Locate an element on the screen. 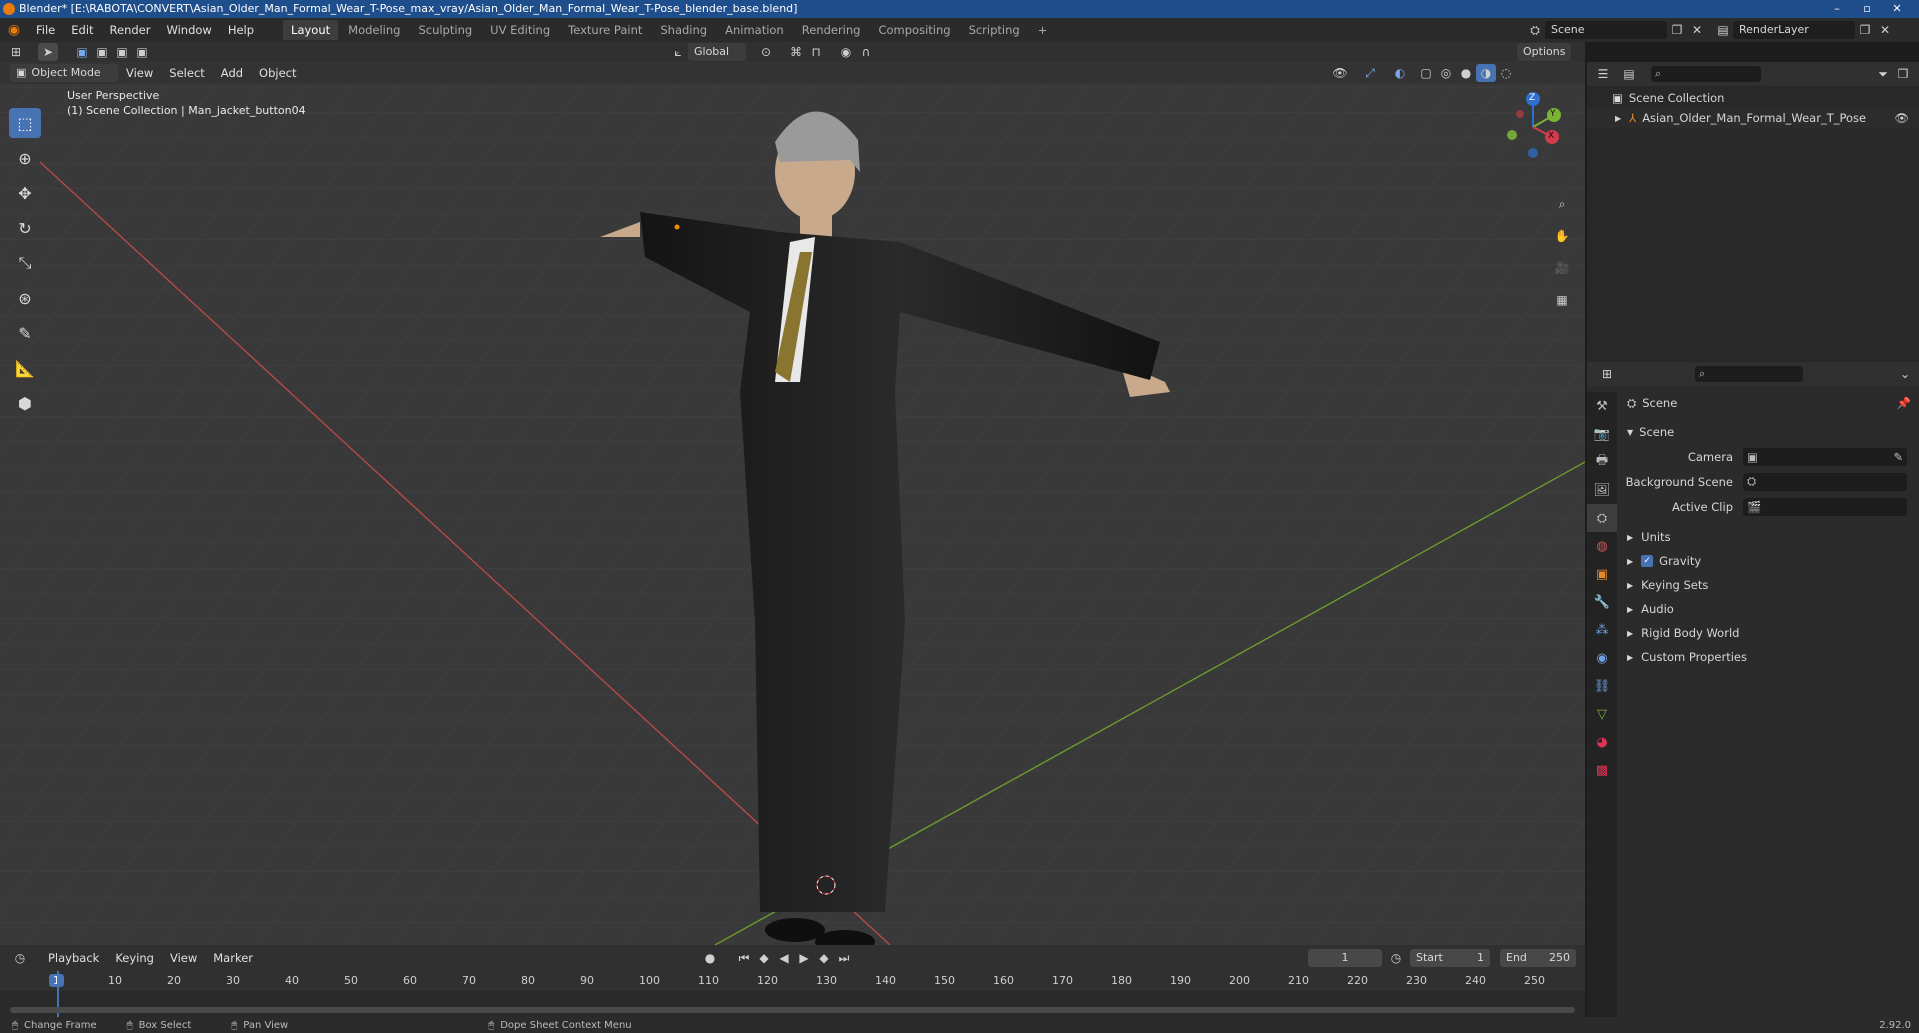 Image resolution: width=1919 pixels, height=1033 pixels. menu-render: Render is located at coordinates (130, 30).